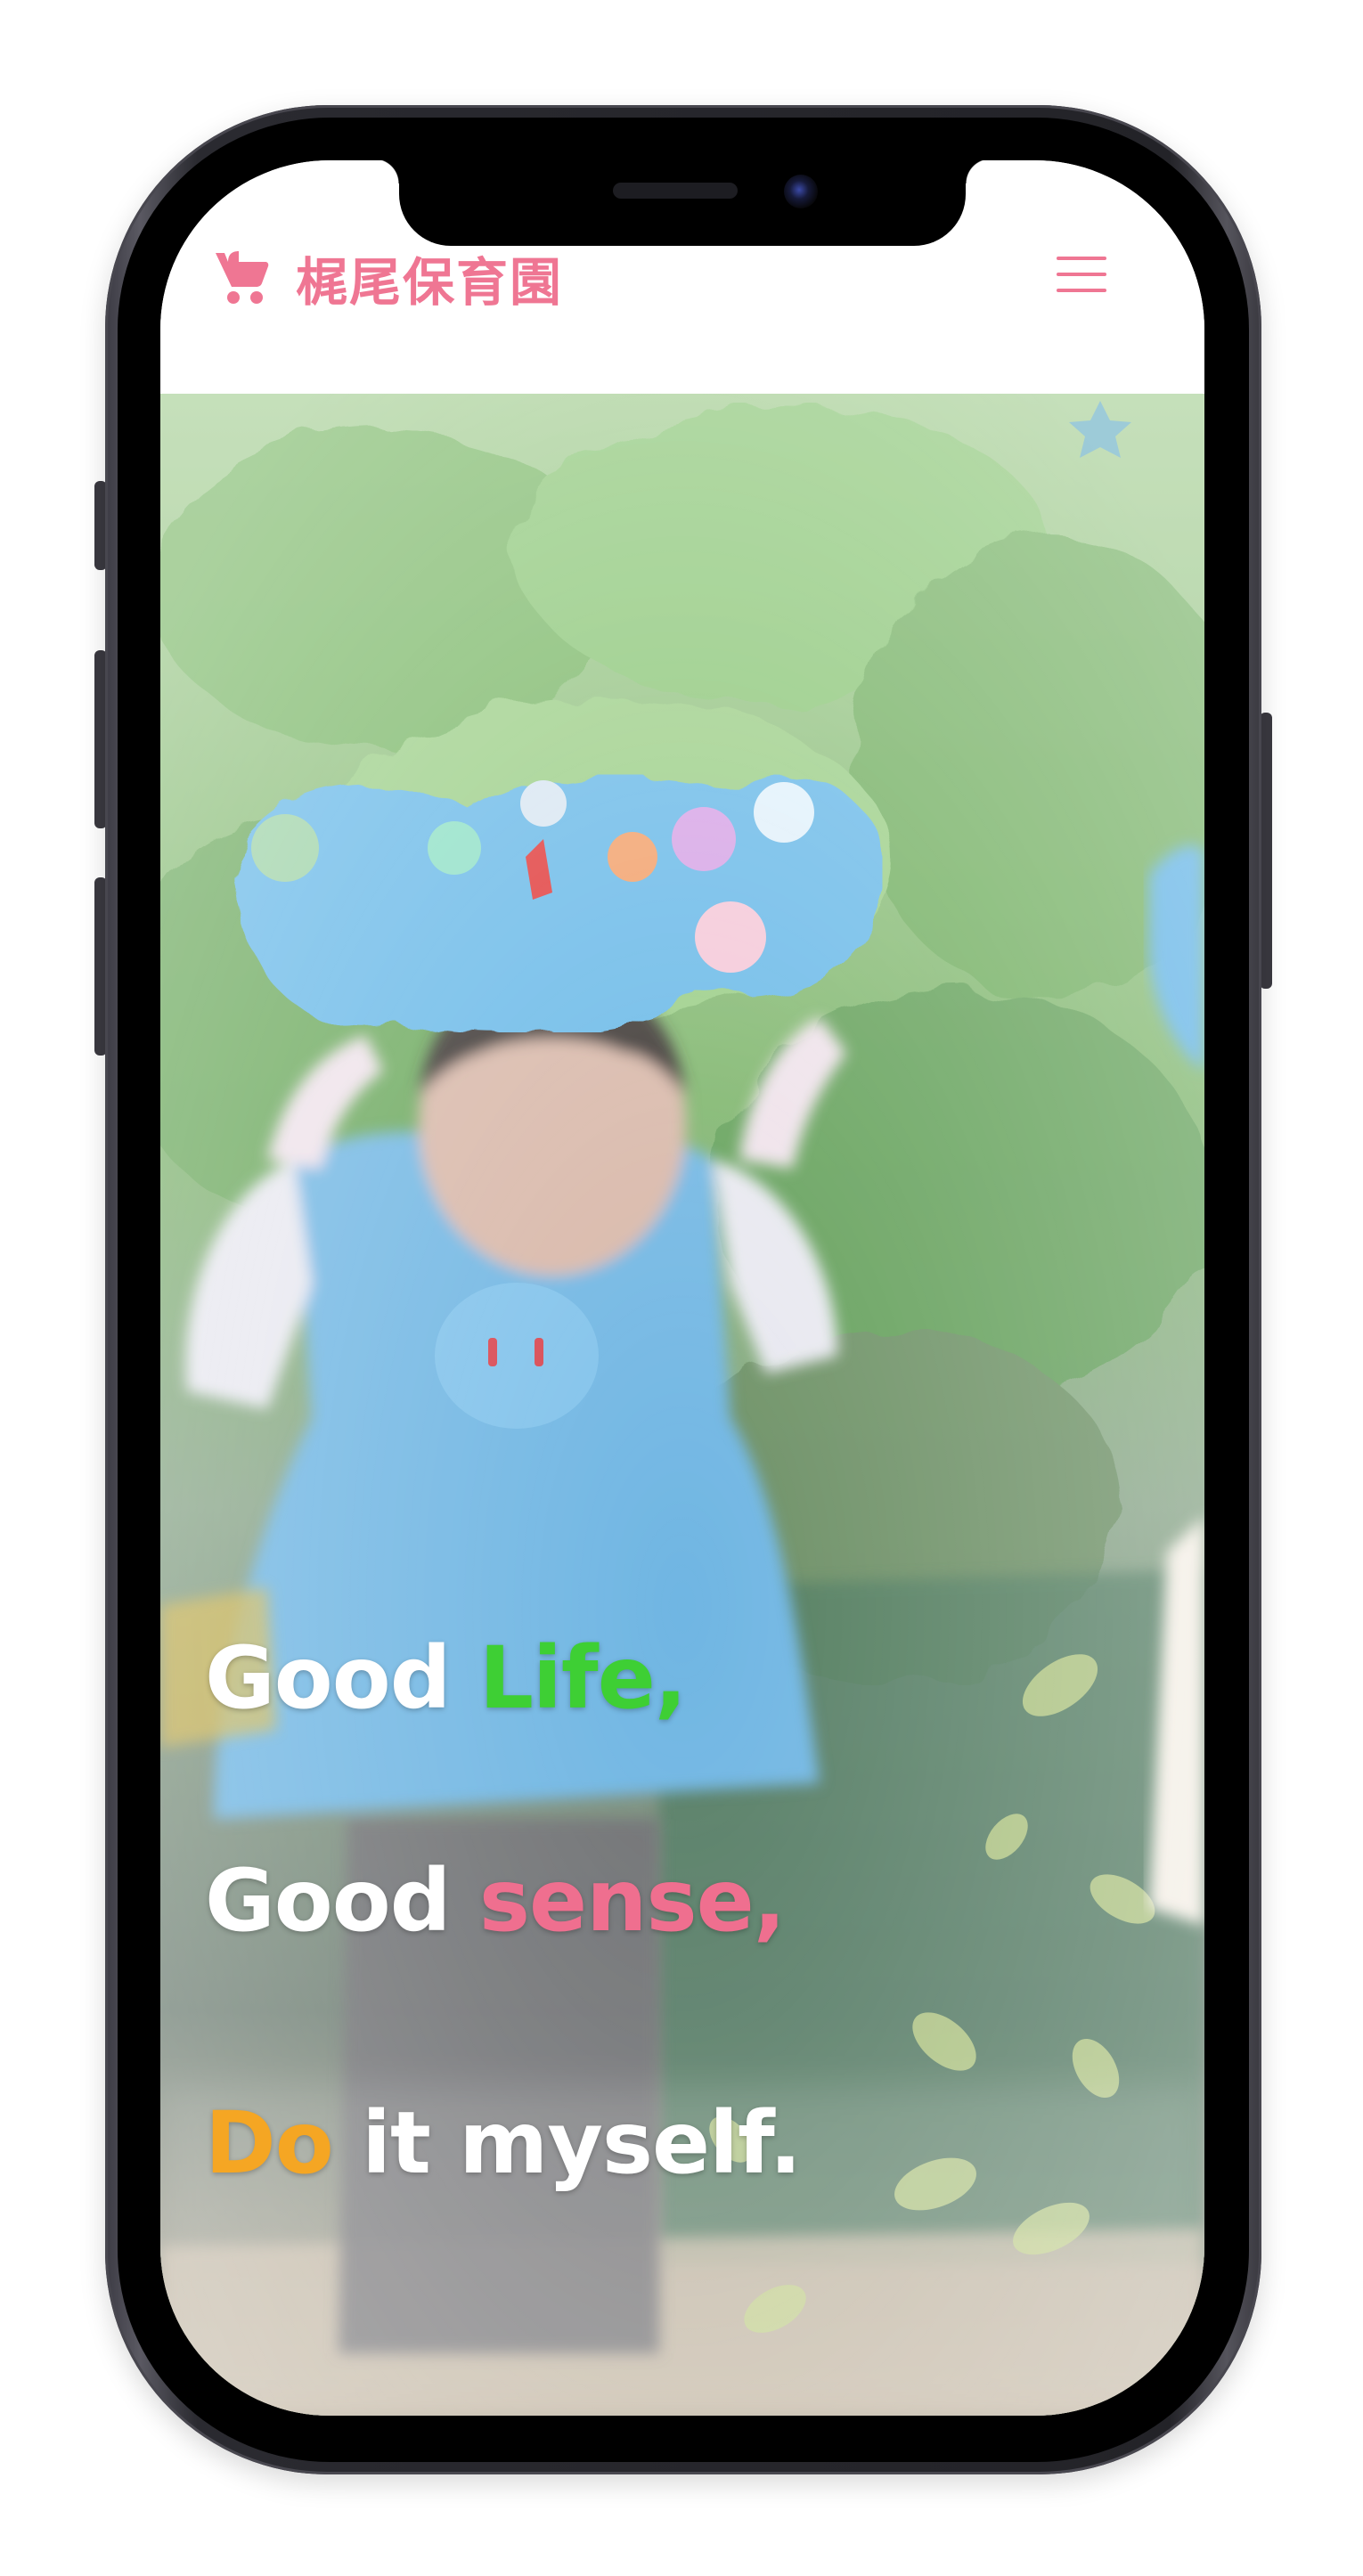  I want to click on slogan-accent-pink: sense,, so click(632, 1901).